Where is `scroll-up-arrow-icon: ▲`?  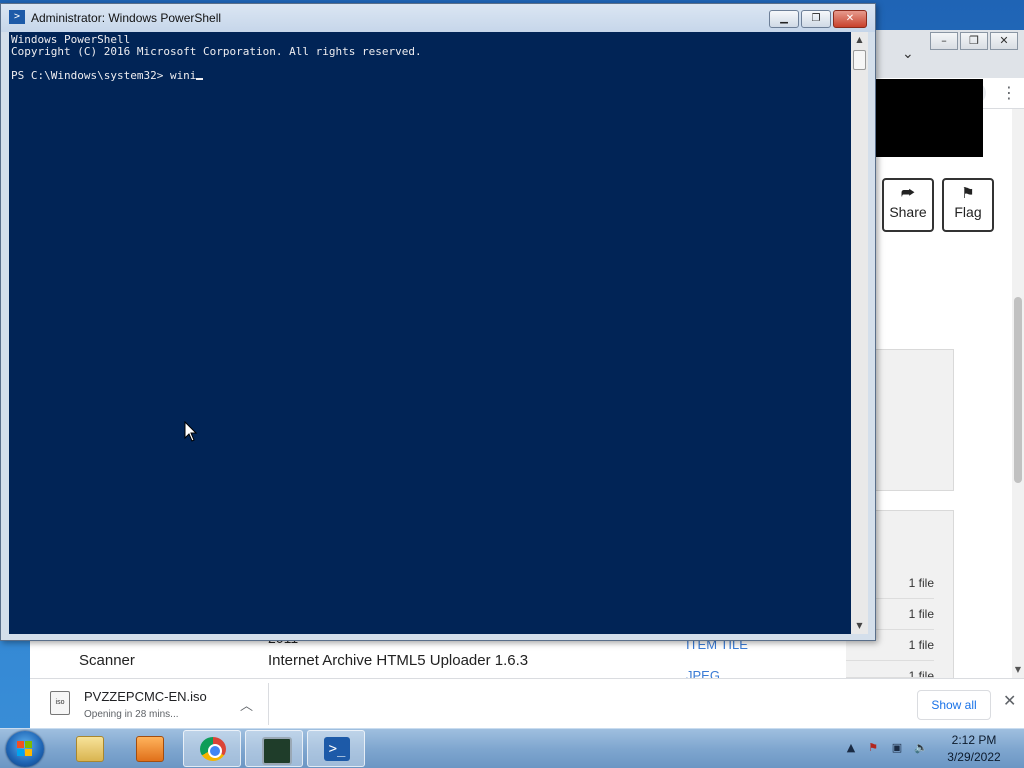 scroll-up-arrow-icon: ▲ is located at coordinates (859, 40).